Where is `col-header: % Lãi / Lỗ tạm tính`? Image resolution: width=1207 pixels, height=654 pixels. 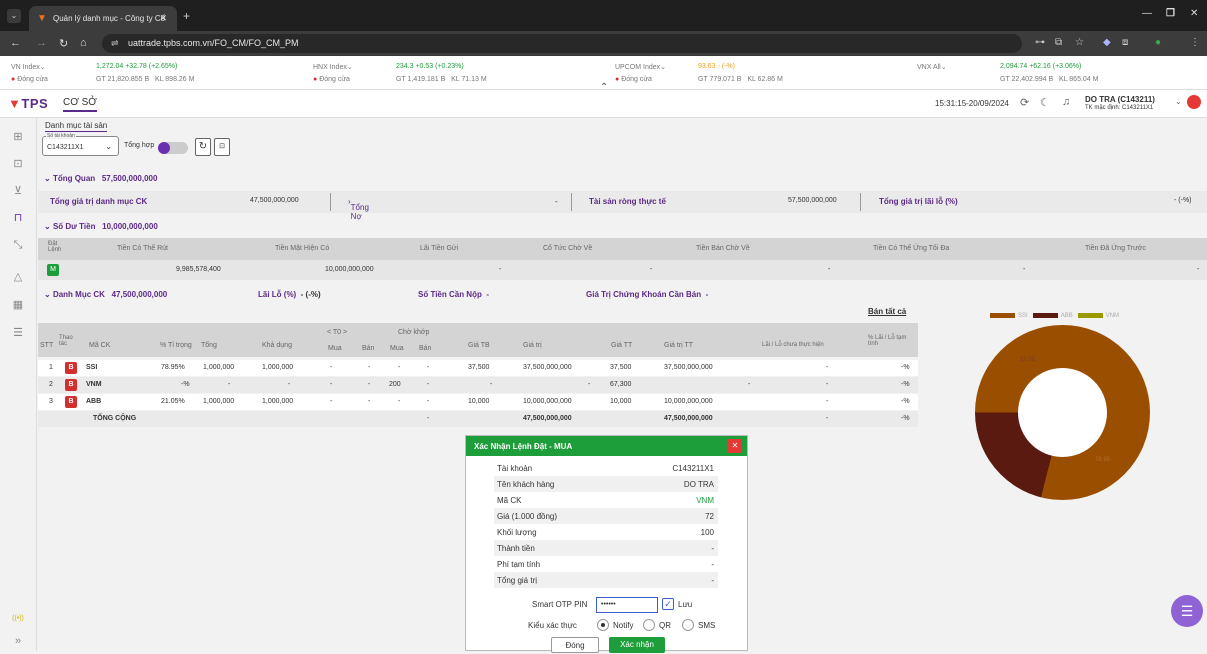 col-header: % Lãi / Lỗ tạm tính is located at coordinates (887, 341).